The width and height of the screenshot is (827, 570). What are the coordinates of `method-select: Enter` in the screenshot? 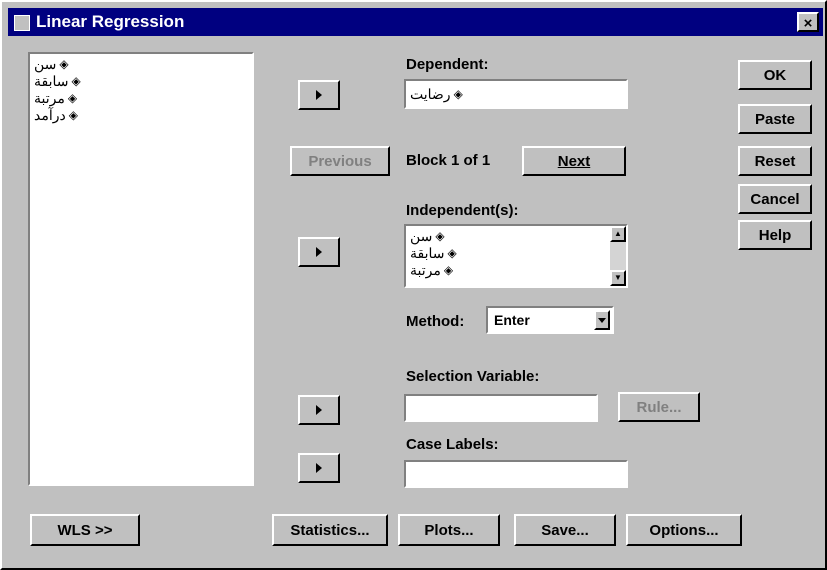 It's located at (550, 320).